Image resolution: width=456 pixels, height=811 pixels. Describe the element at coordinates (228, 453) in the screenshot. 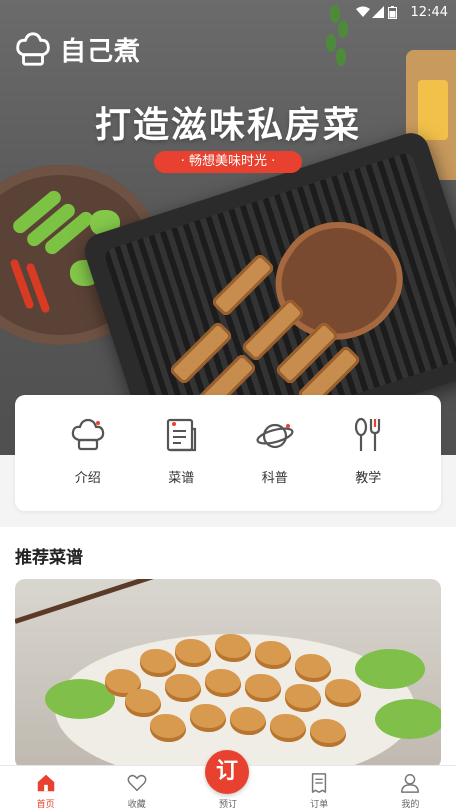

I see `category-card: 介绍 菜谱 科普 教学` at that location.